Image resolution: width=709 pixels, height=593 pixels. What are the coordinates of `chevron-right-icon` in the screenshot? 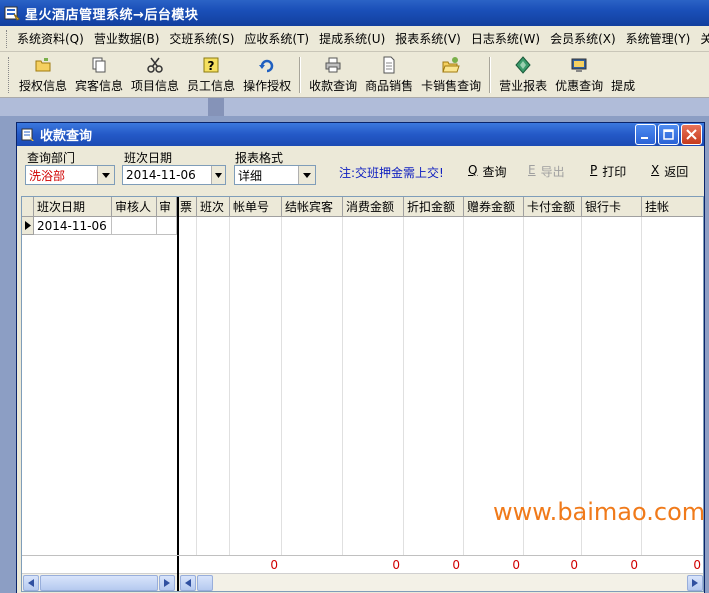 It's located at (167, 583).